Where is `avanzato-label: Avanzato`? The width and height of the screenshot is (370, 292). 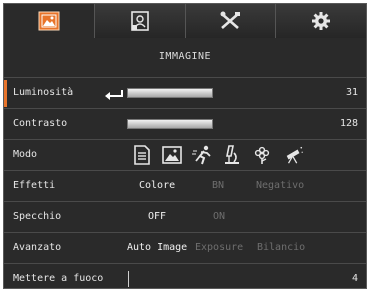 avanzato-label: Avanzato is located at coordinates (37, 247).